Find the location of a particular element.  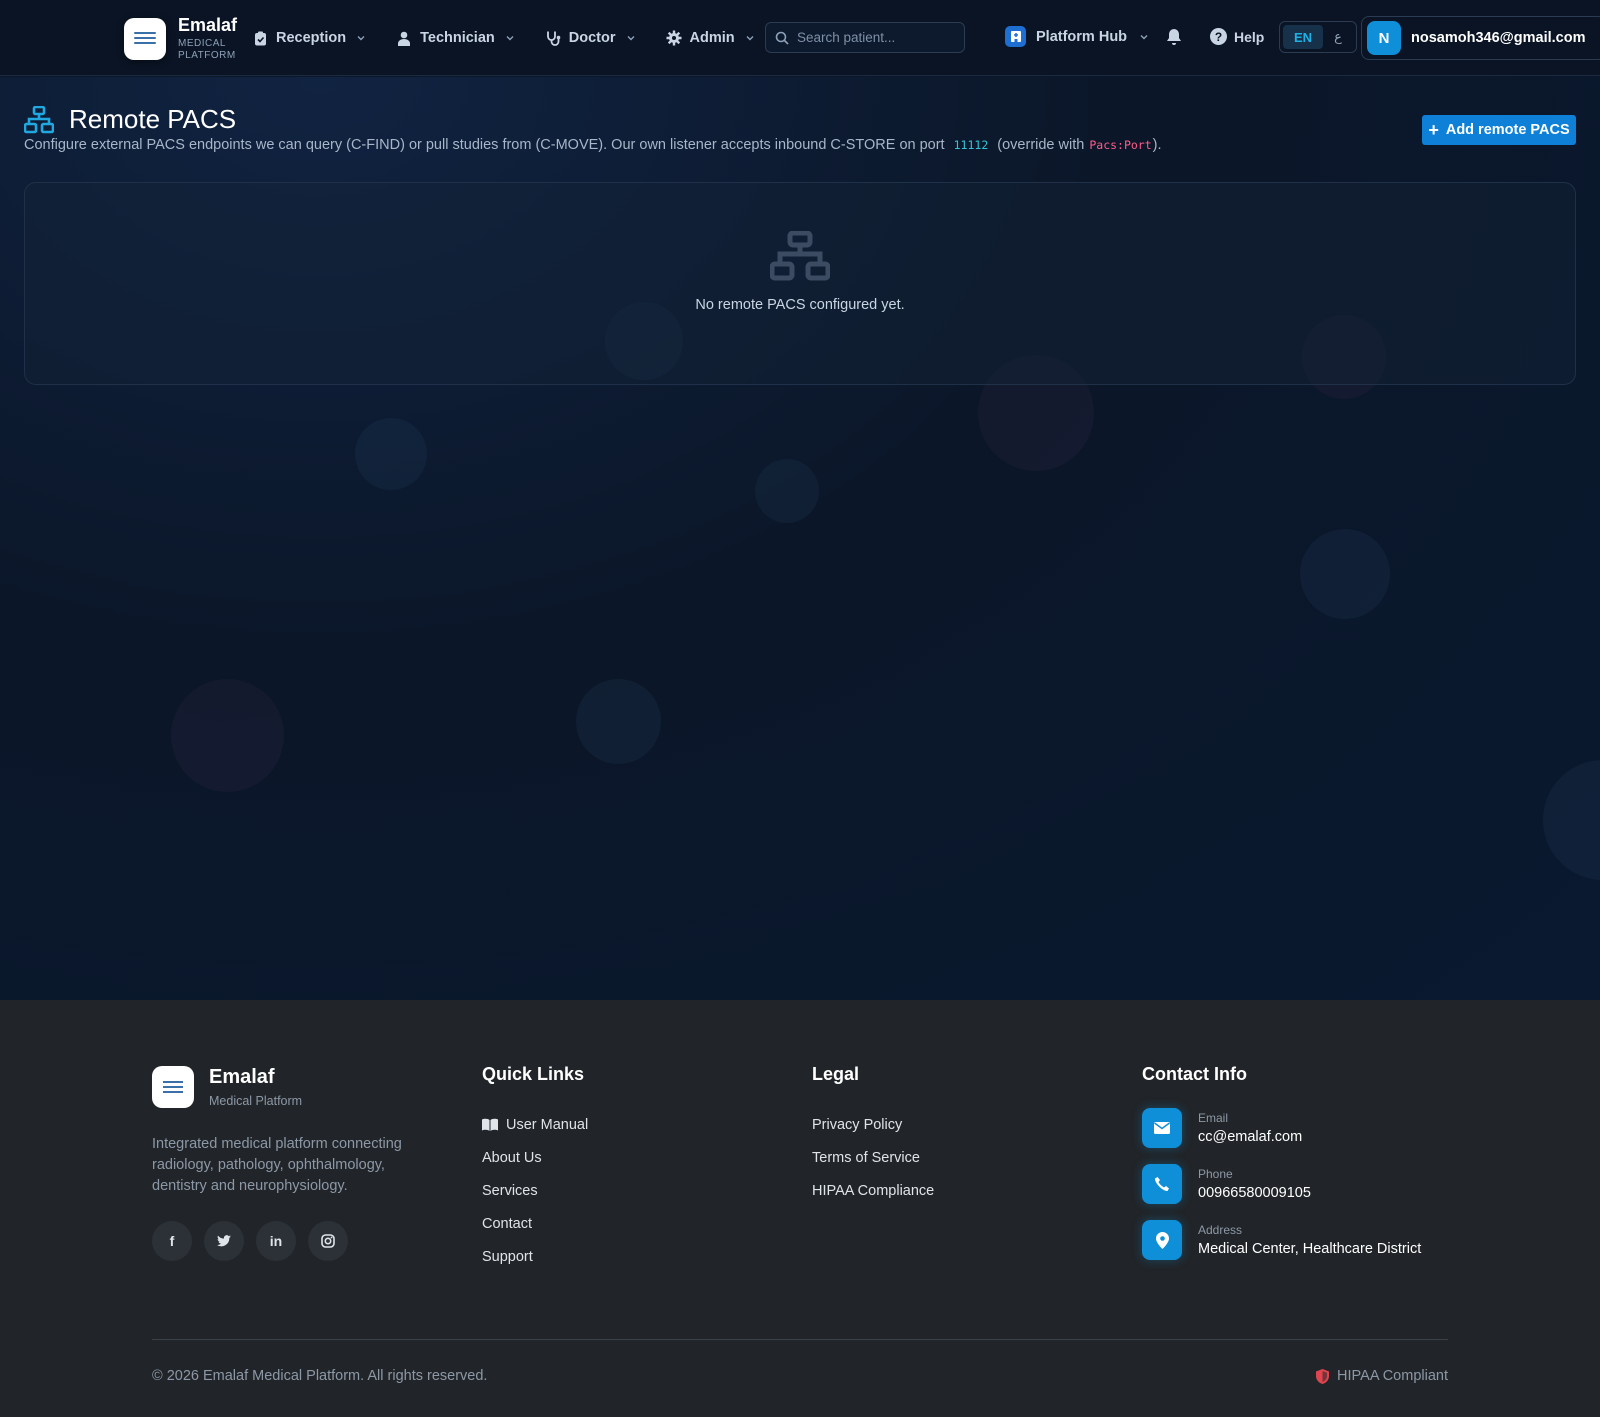

footer-brand: Emalaf Medical Platform is located at coordinates (227, 1087).